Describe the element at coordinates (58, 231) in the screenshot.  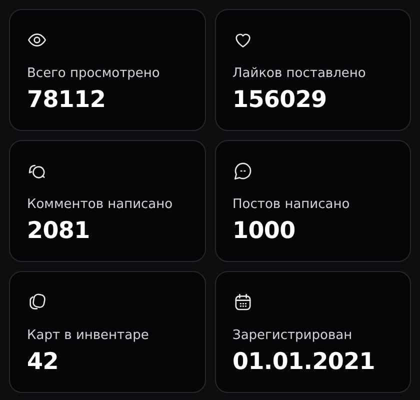
I see `stat-value: 2081` at that location.